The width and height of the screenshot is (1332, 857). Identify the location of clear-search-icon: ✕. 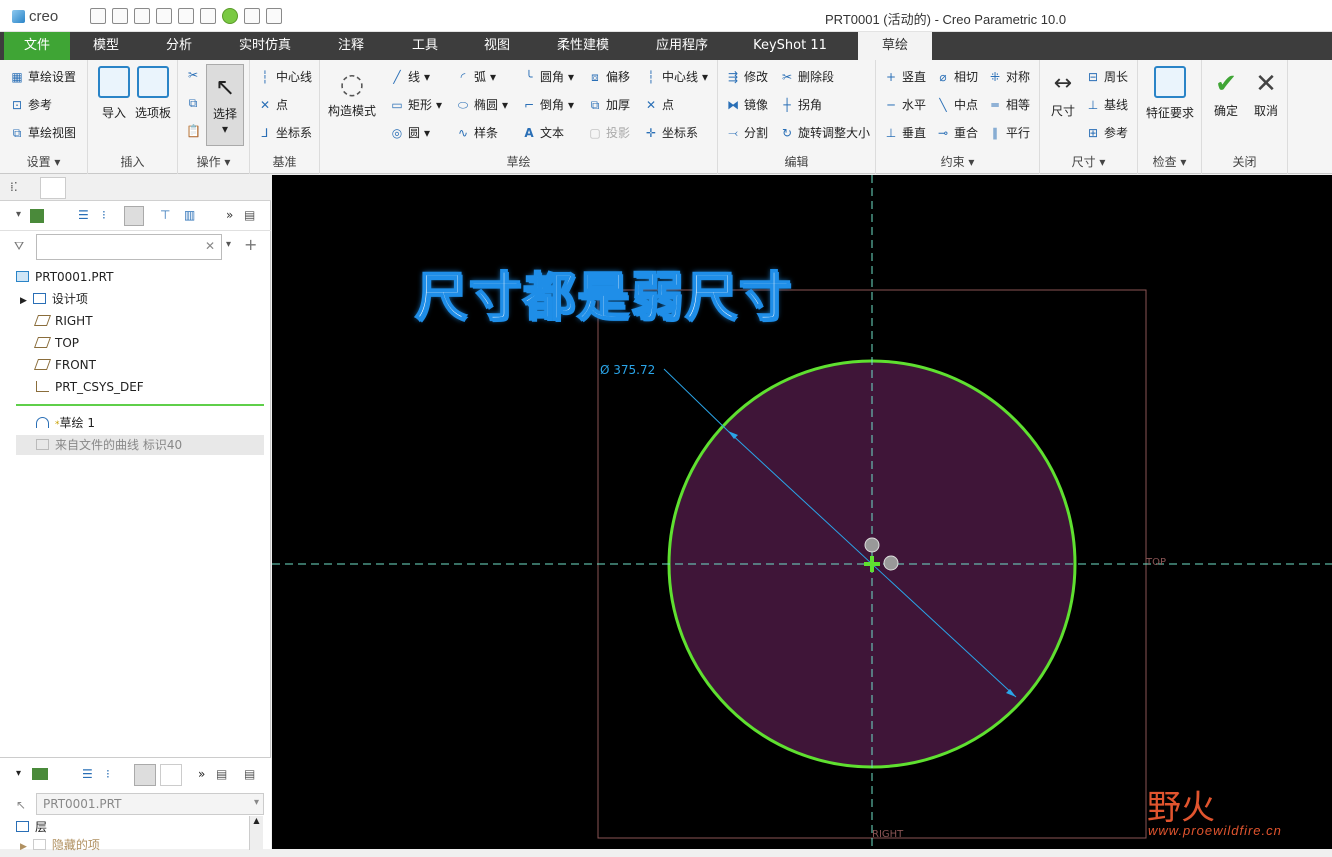
(210, 246).